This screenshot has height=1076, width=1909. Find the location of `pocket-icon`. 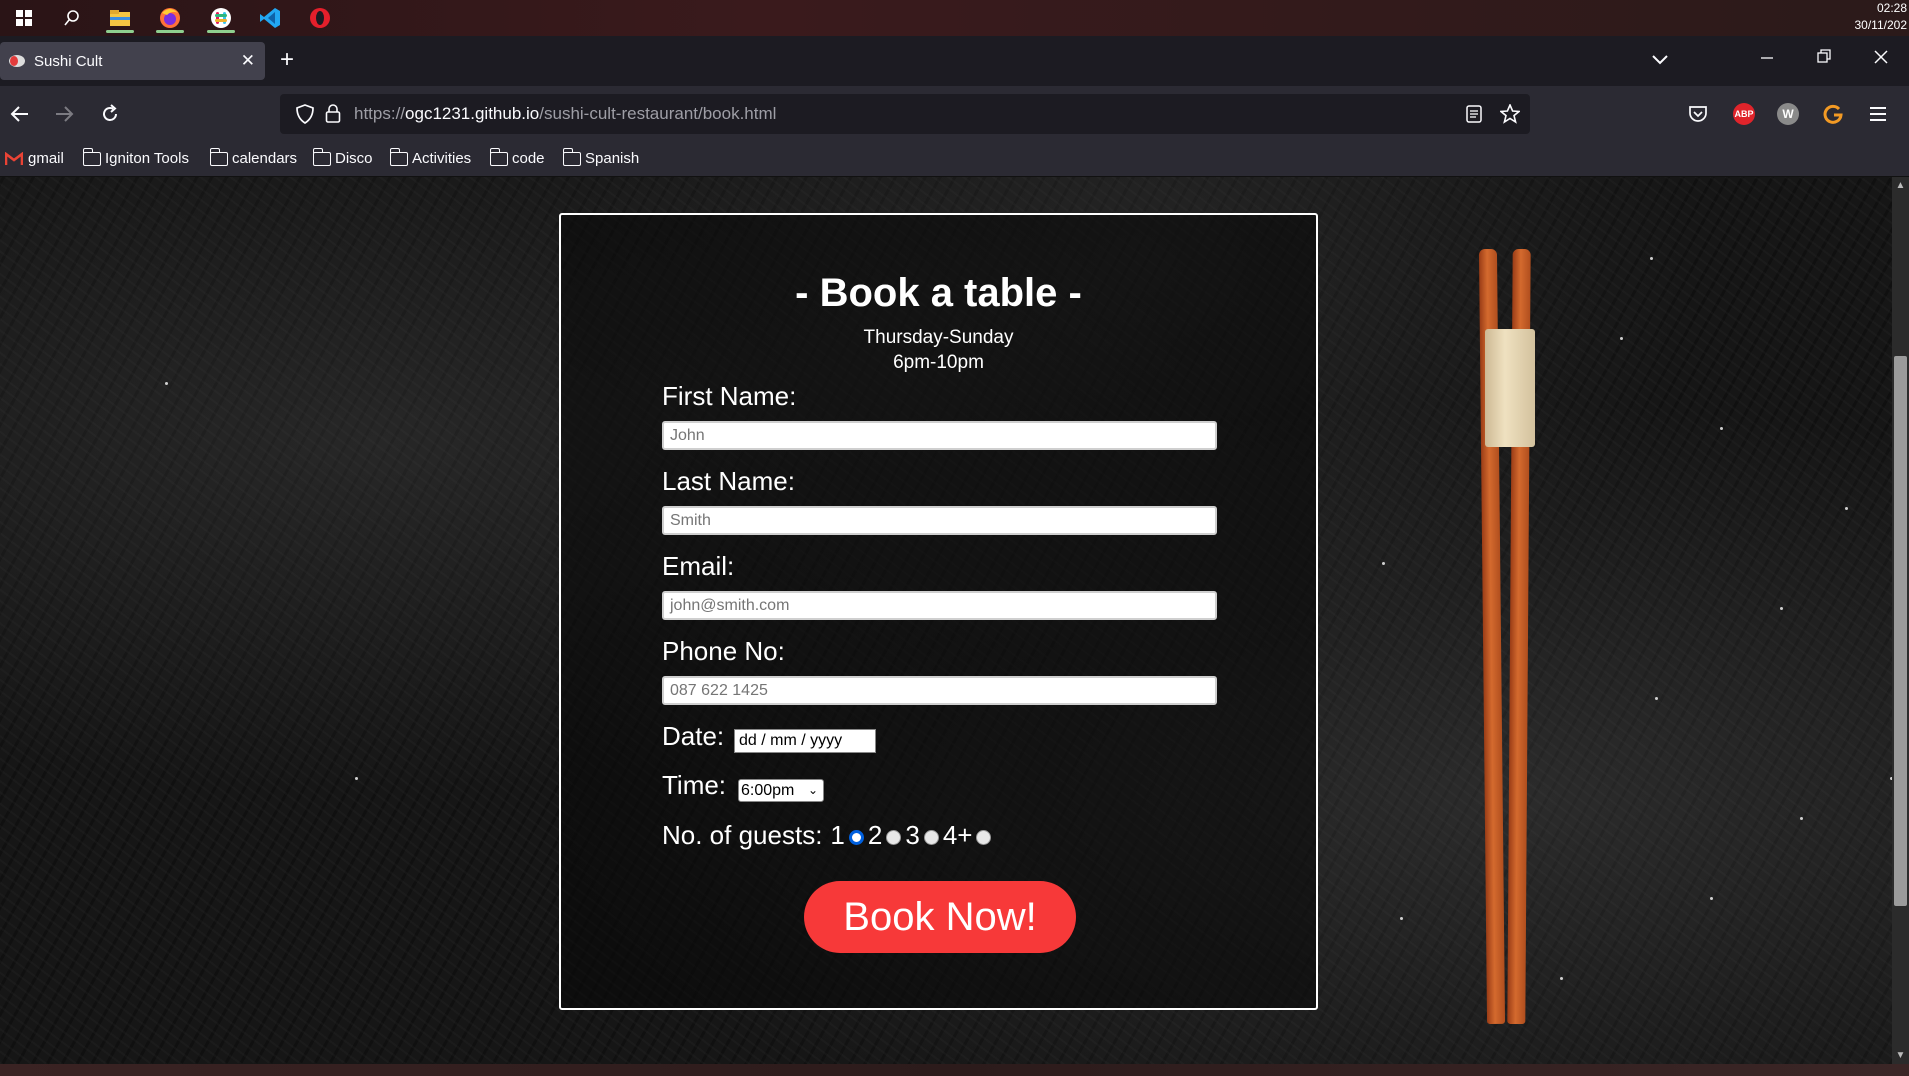

pocket-icon is located at coordinates (1698, 114).